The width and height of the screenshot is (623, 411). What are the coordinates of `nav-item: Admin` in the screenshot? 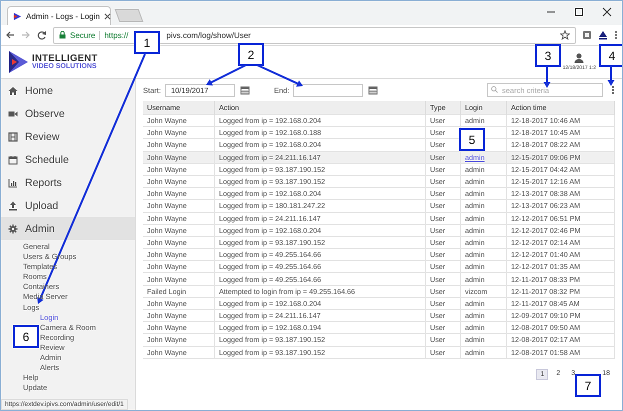 It's located at (68, 228).